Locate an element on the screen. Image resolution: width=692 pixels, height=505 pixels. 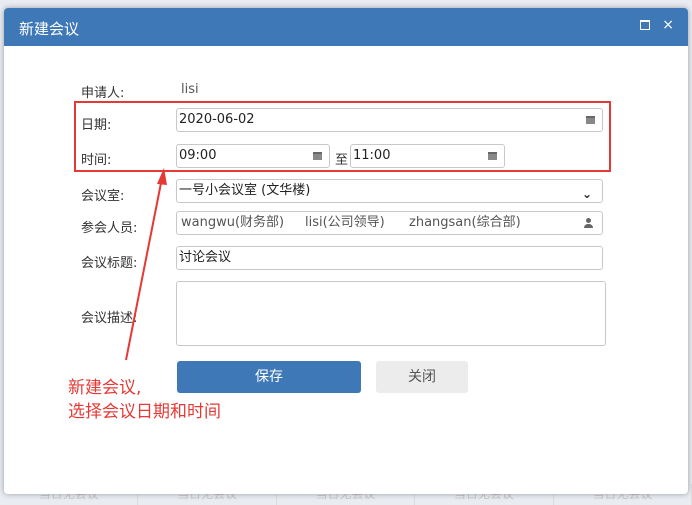
annotation-text: 新建会议, 选择会议日期和时间 is located at coordinates (144, 400).